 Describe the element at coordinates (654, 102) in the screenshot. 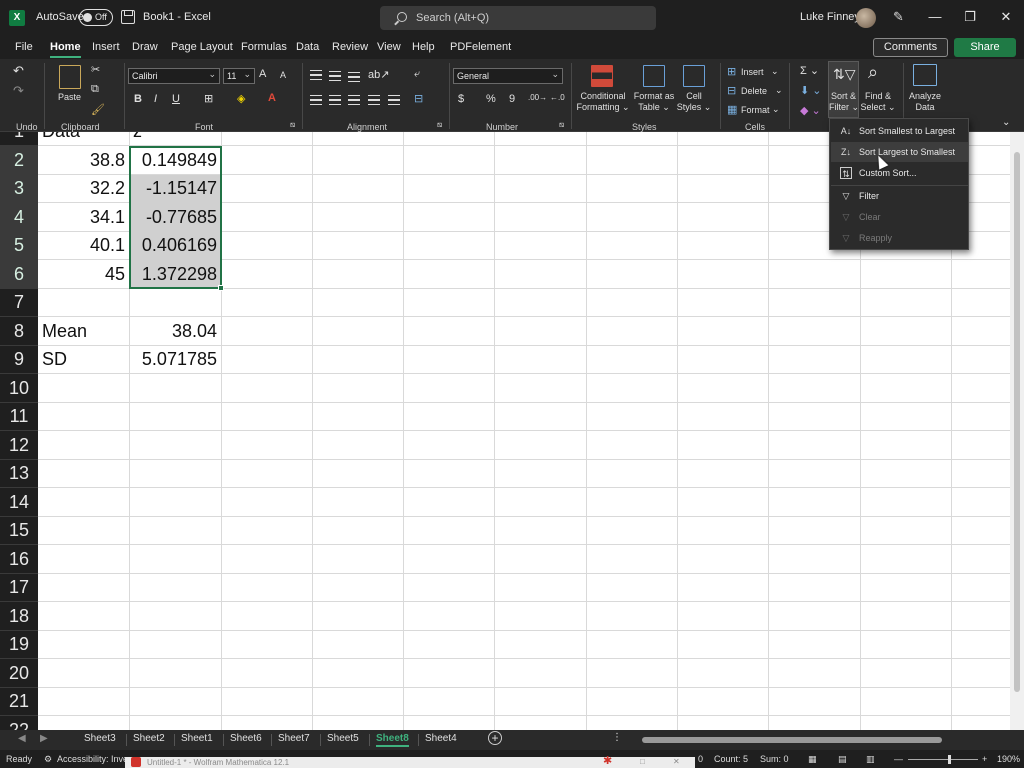

I see `format-as-table-button: Format as Table ⌄` at that location.